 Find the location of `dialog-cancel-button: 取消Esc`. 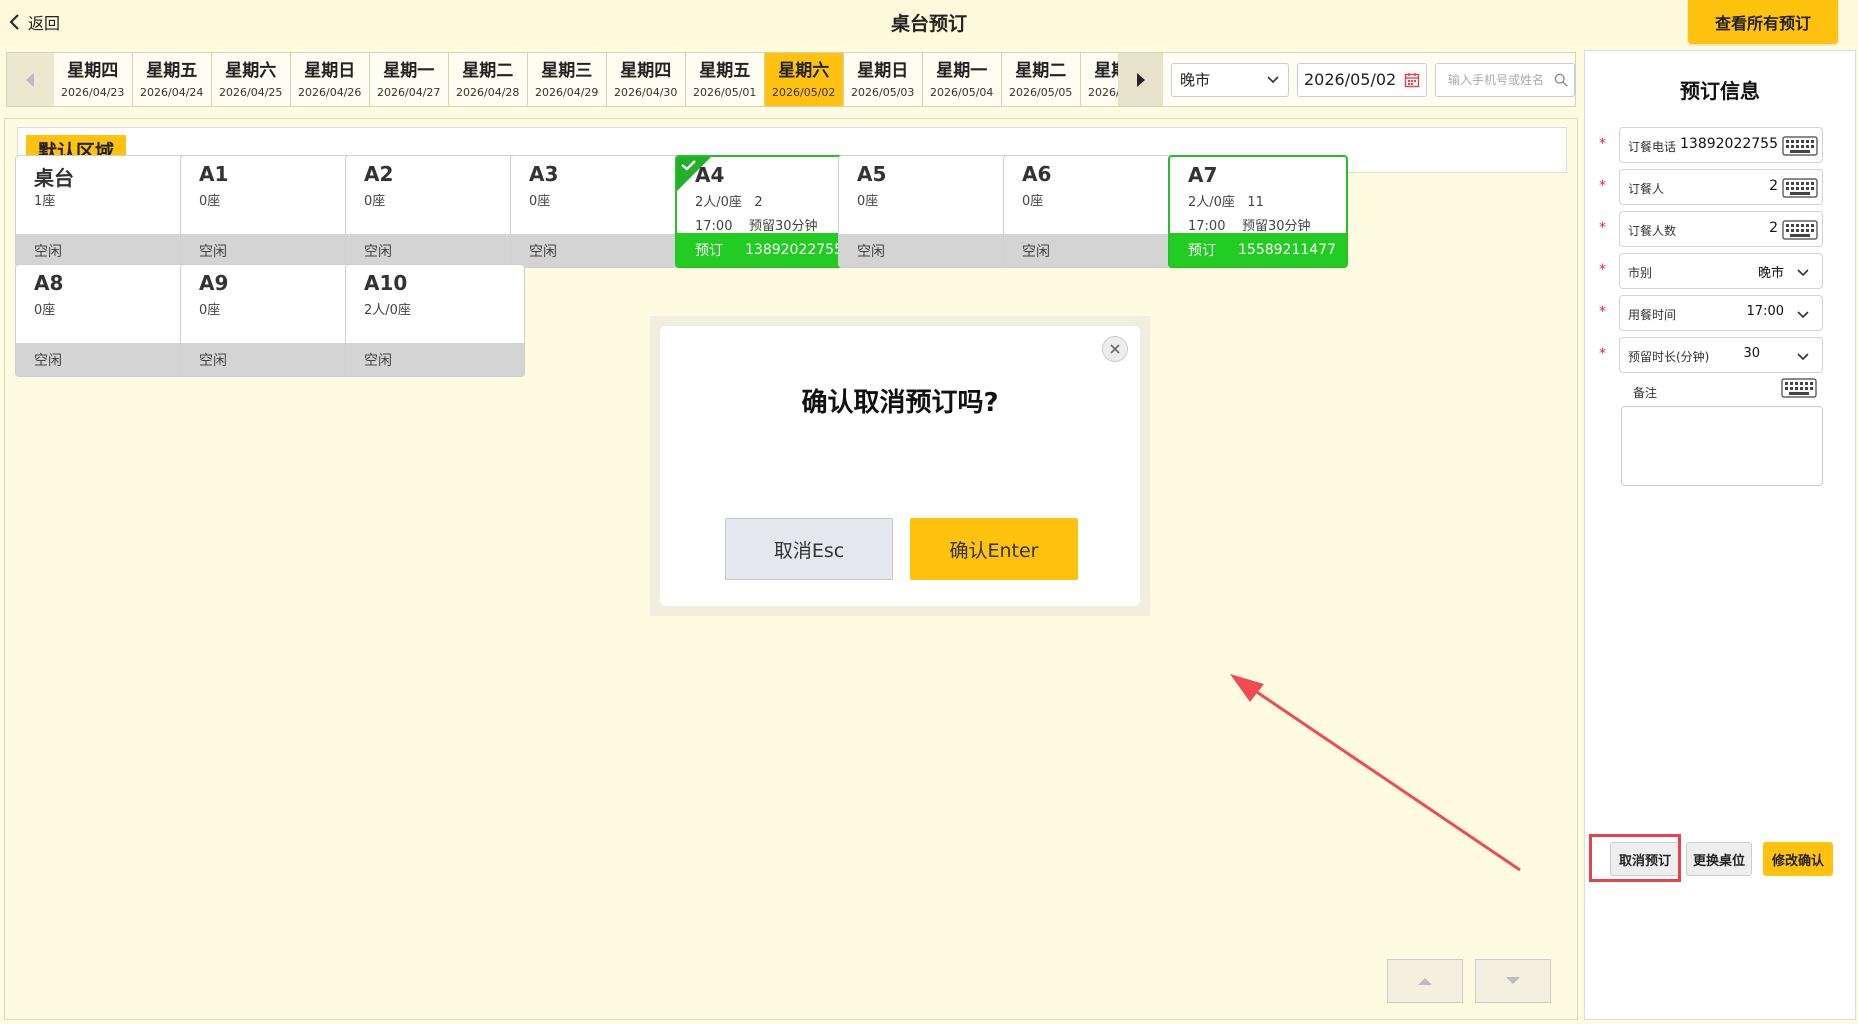

dialog-cancel-button: 取消Esc is located at coordinates (809, 549).